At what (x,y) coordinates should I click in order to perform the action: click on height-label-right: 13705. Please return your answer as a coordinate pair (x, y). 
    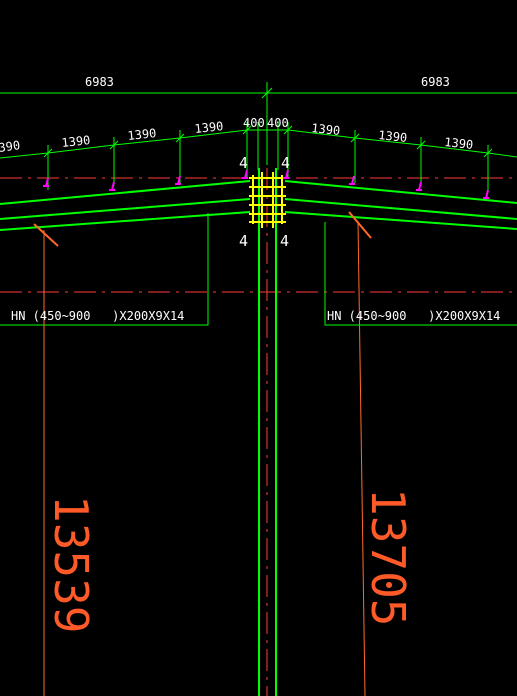
    Looking at the image, I should click on (388, 557).